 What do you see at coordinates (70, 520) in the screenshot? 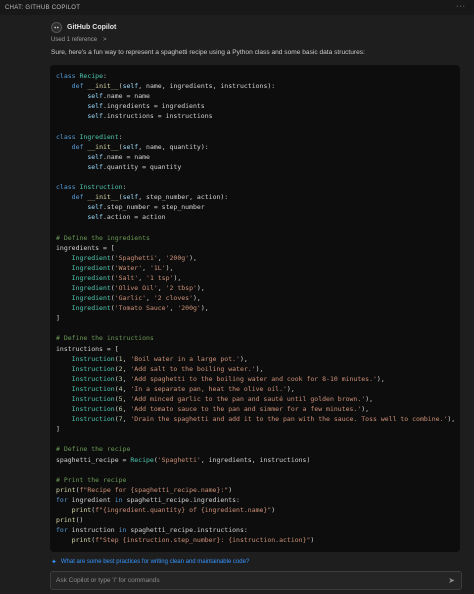
I see `code-line: print()` at bounding box center [70, 520].